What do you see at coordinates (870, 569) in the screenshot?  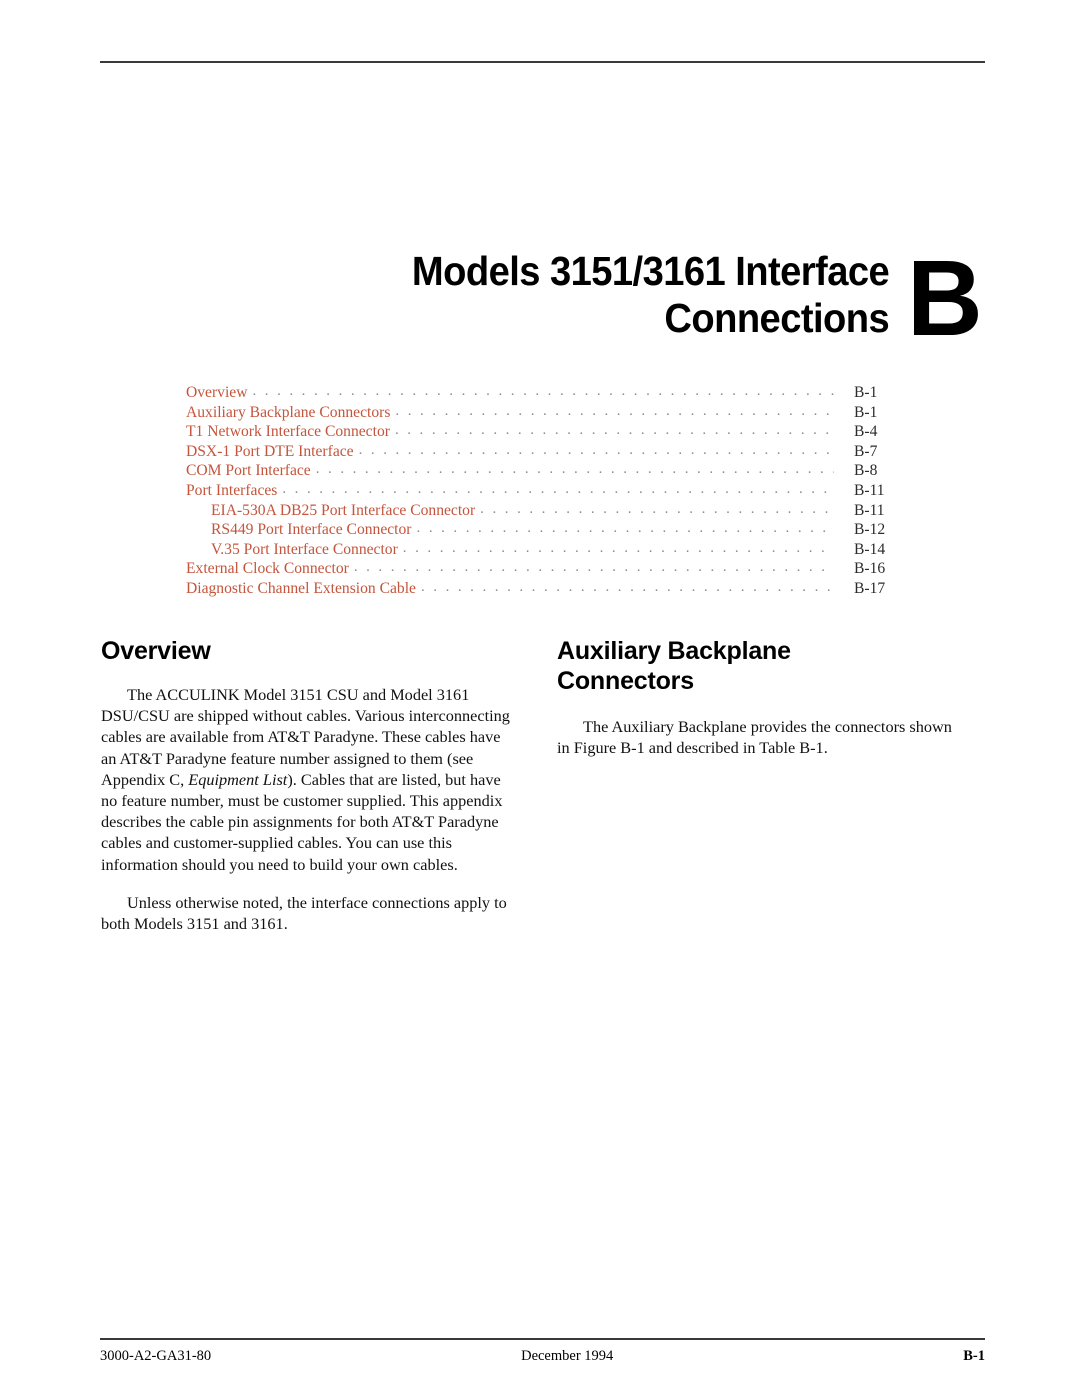 I see `toc-entry-page-number: B-16` at bounding box center [870, 569].